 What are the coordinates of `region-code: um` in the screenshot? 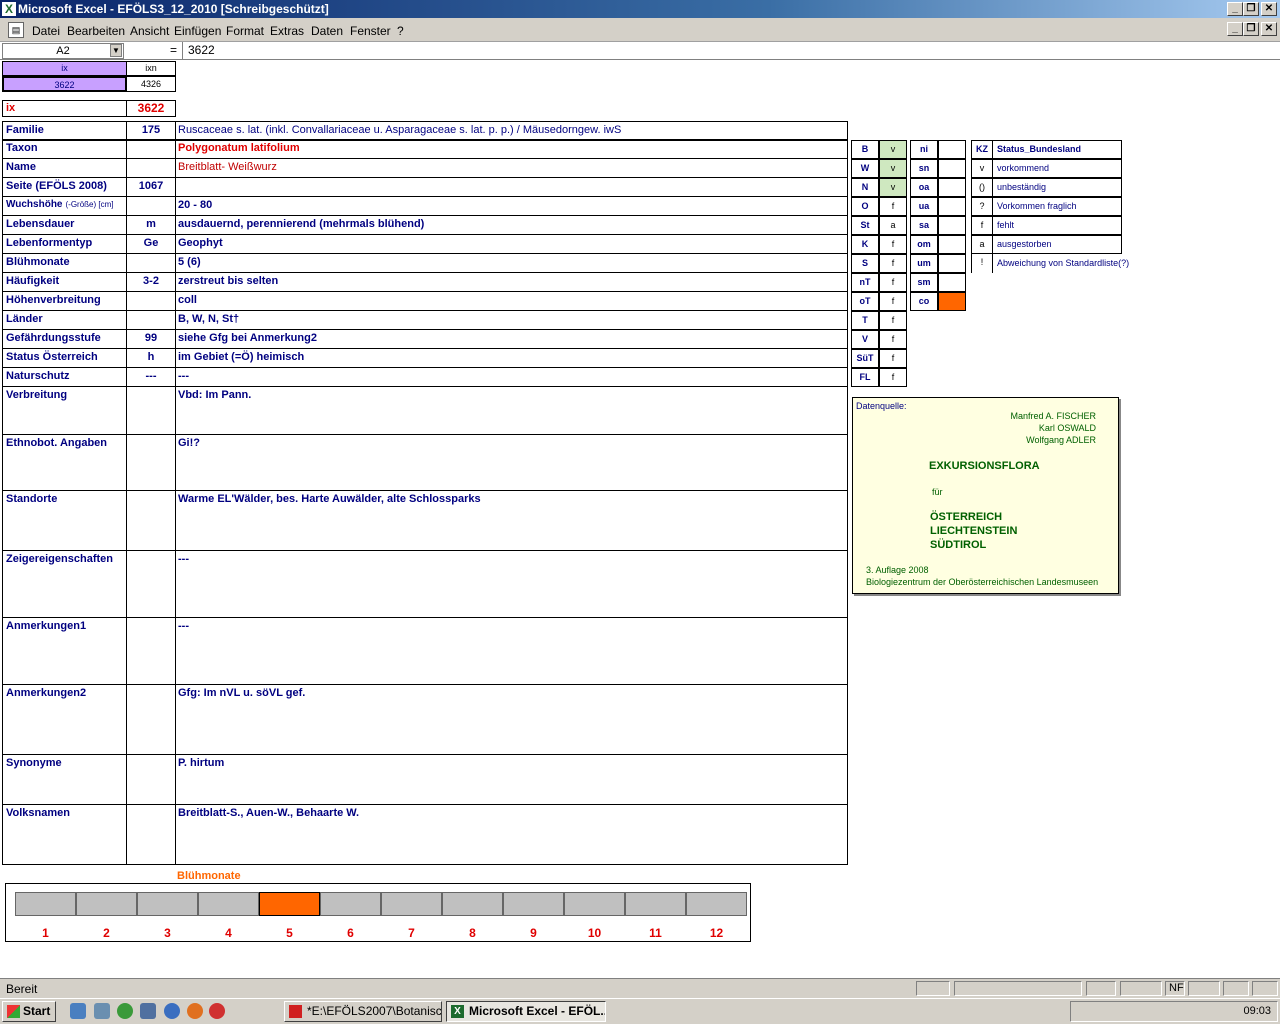 It's located at (924, 263).